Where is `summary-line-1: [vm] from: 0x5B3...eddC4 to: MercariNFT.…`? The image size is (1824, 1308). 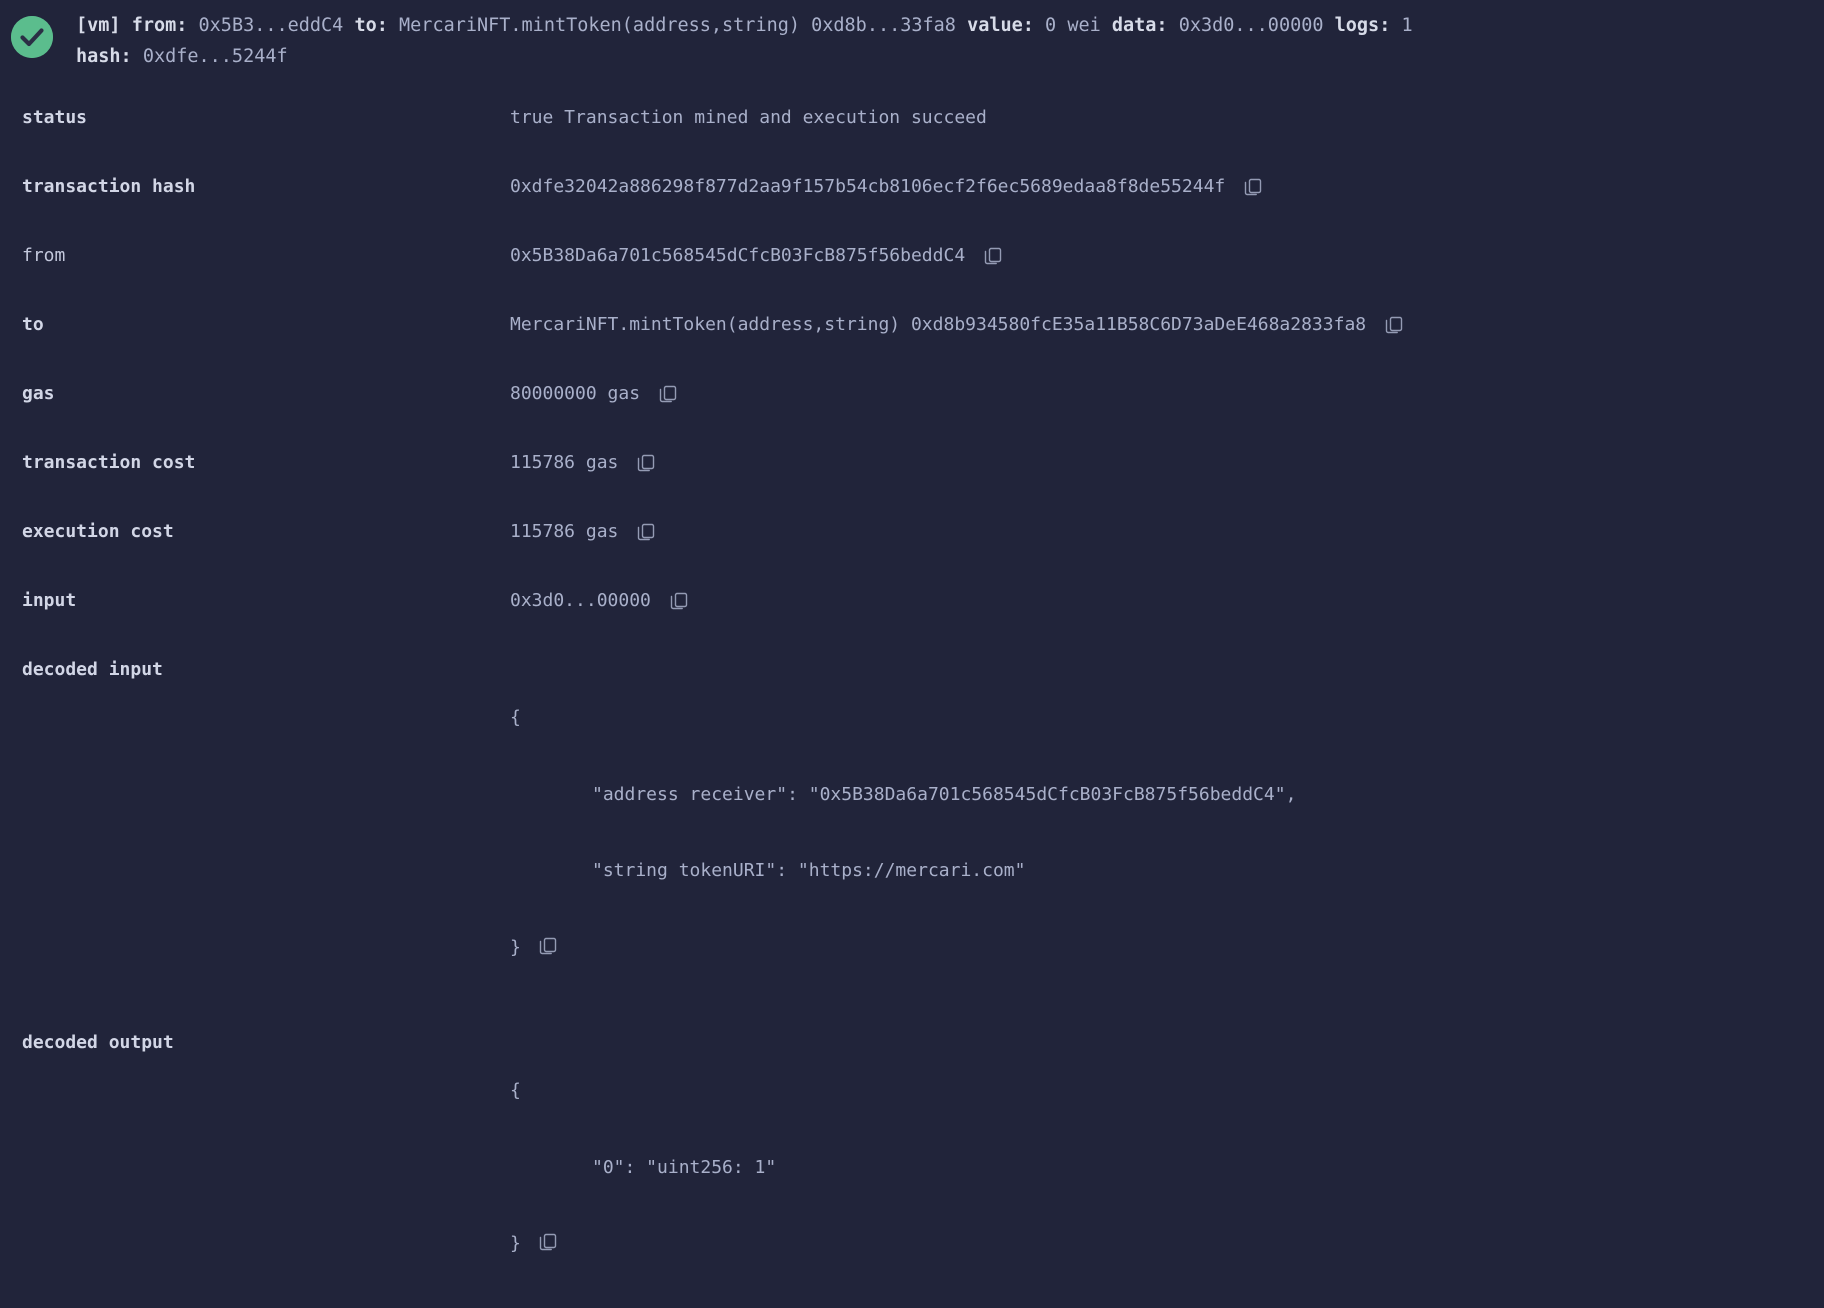 summary-line-1: [vm] from: 0x5B3...eddC4 to: MercariNFT.… is located at coordinates (744, 25).